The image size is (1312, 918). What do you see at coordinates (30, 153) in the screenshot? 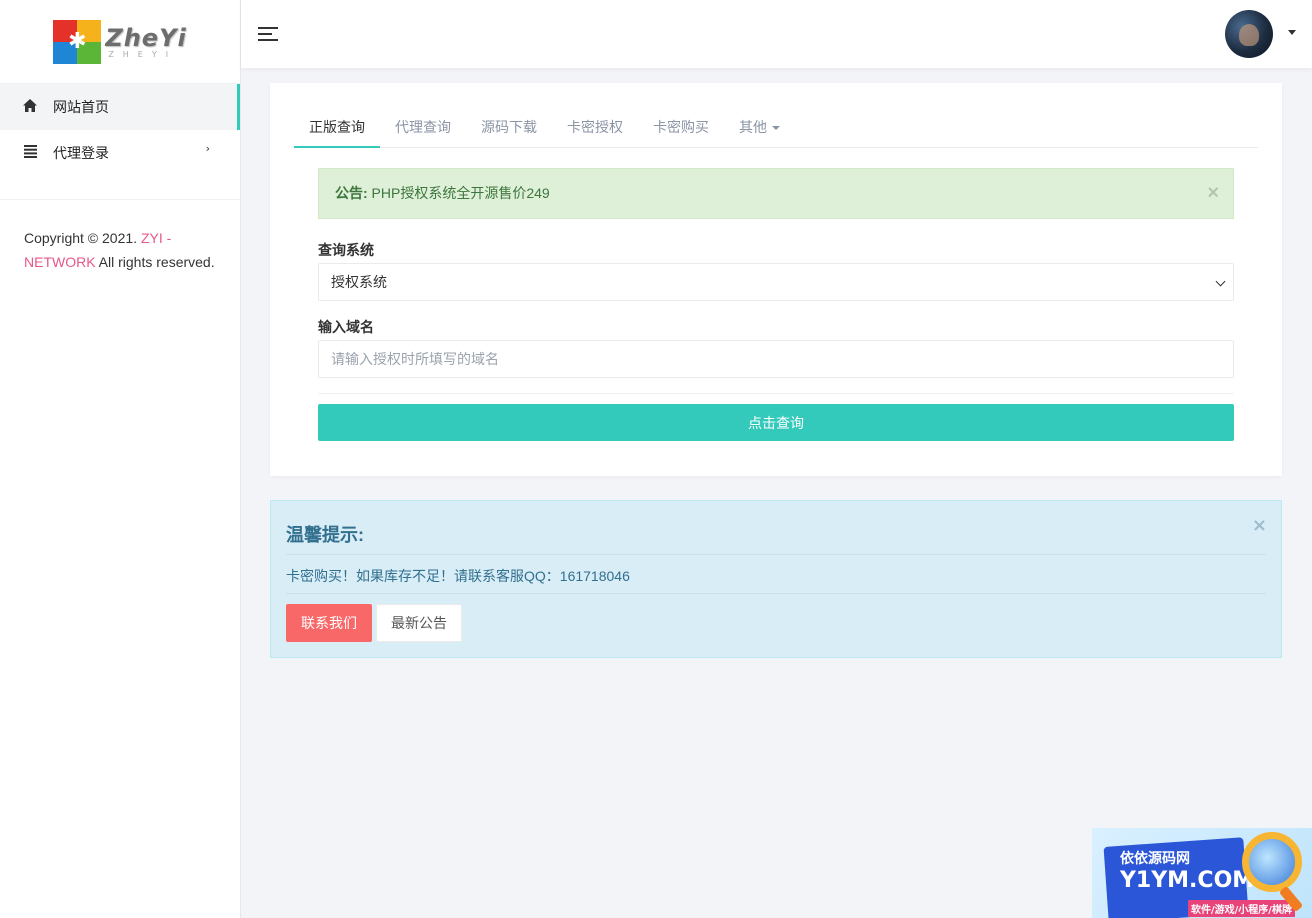
I see `list-icon` at bounding box center [30, 153].